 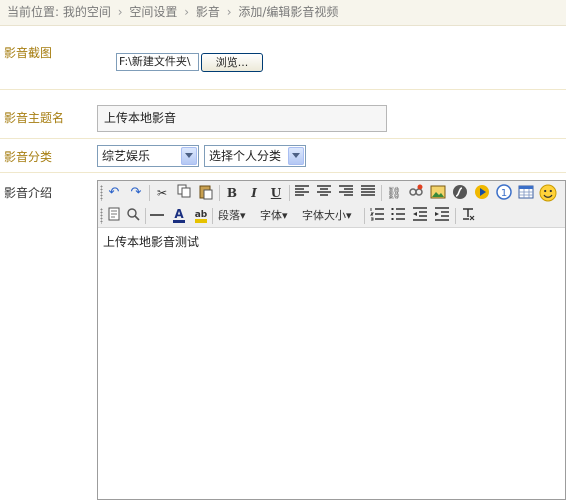 I want to click on svg-text: ab, so click(x=201, y=215).